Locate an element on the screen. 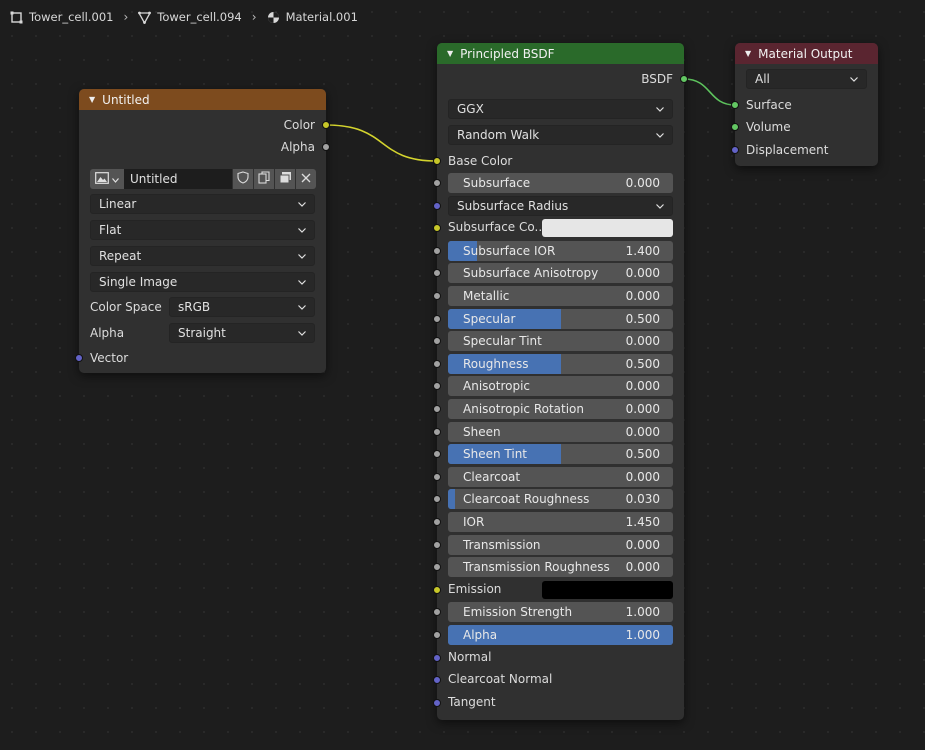 The image size is (925, 750). input-transmission-roughness-socket is located at coordinates (437, 567).